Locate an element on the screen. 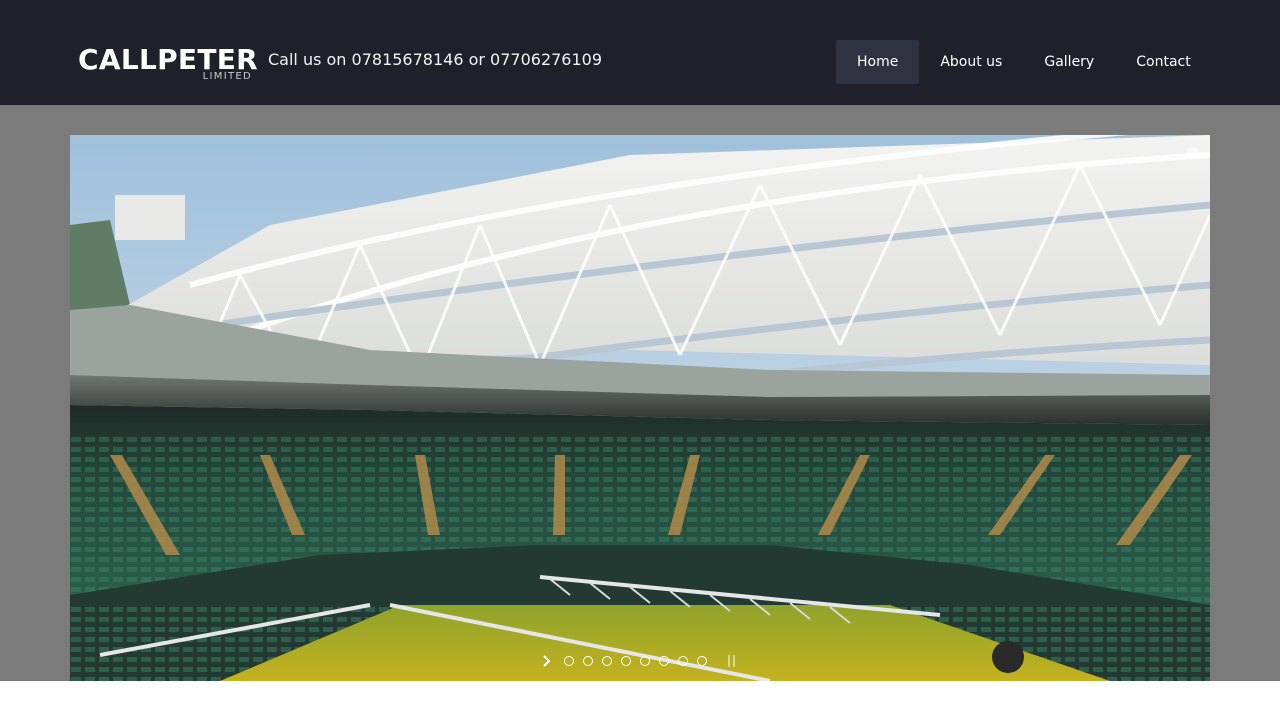 The width and height of the screenshot is (1280, 720). nav-gallery: Gallery is located at coordinates (1069, 62).